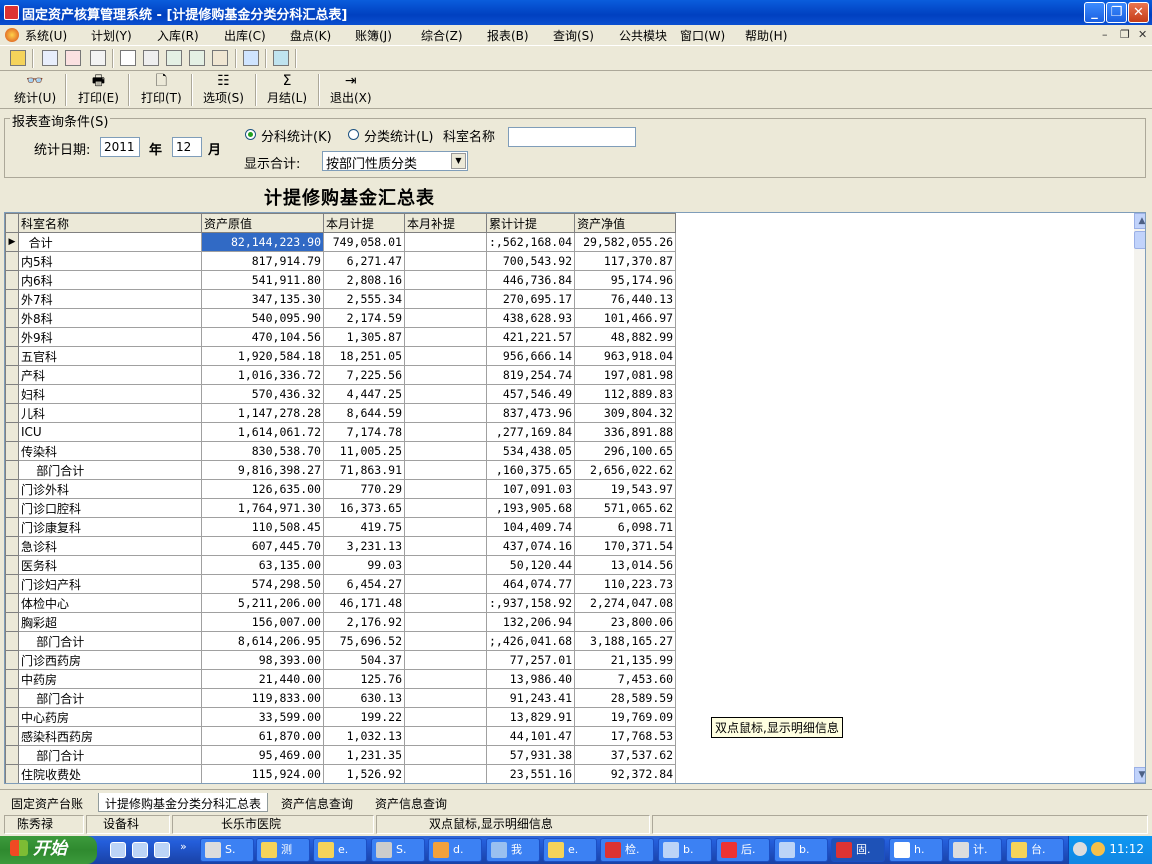  What do you see at coordinates (530, 470) in the screenshot?
I see `table-cell: ,160,375.65` at bounding box center [530, 470].